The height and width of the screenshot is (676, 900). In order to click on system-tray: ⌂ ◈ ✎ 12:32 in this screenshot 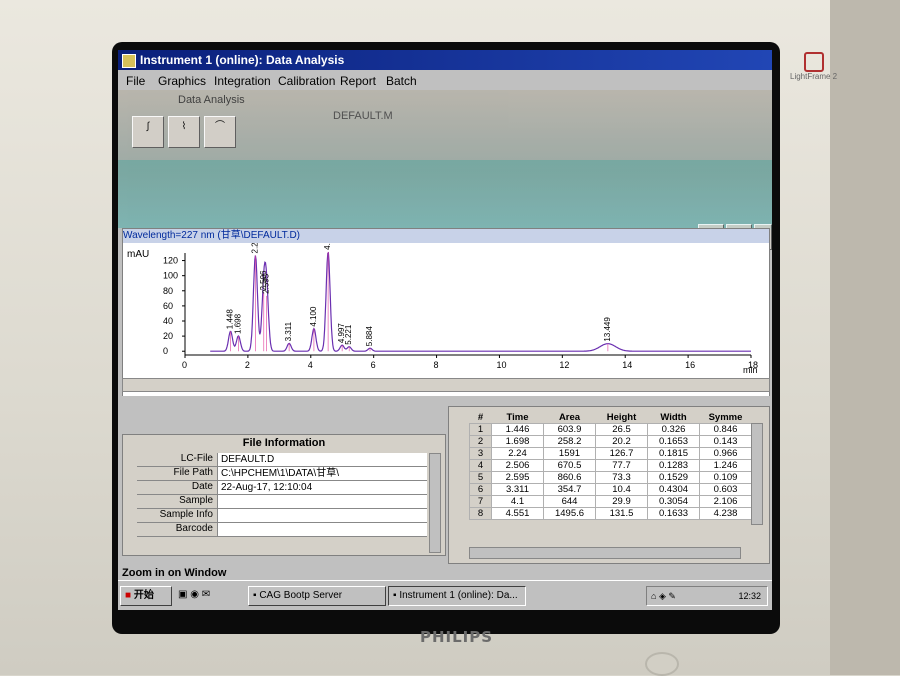, I will do `click(707, 596)`.